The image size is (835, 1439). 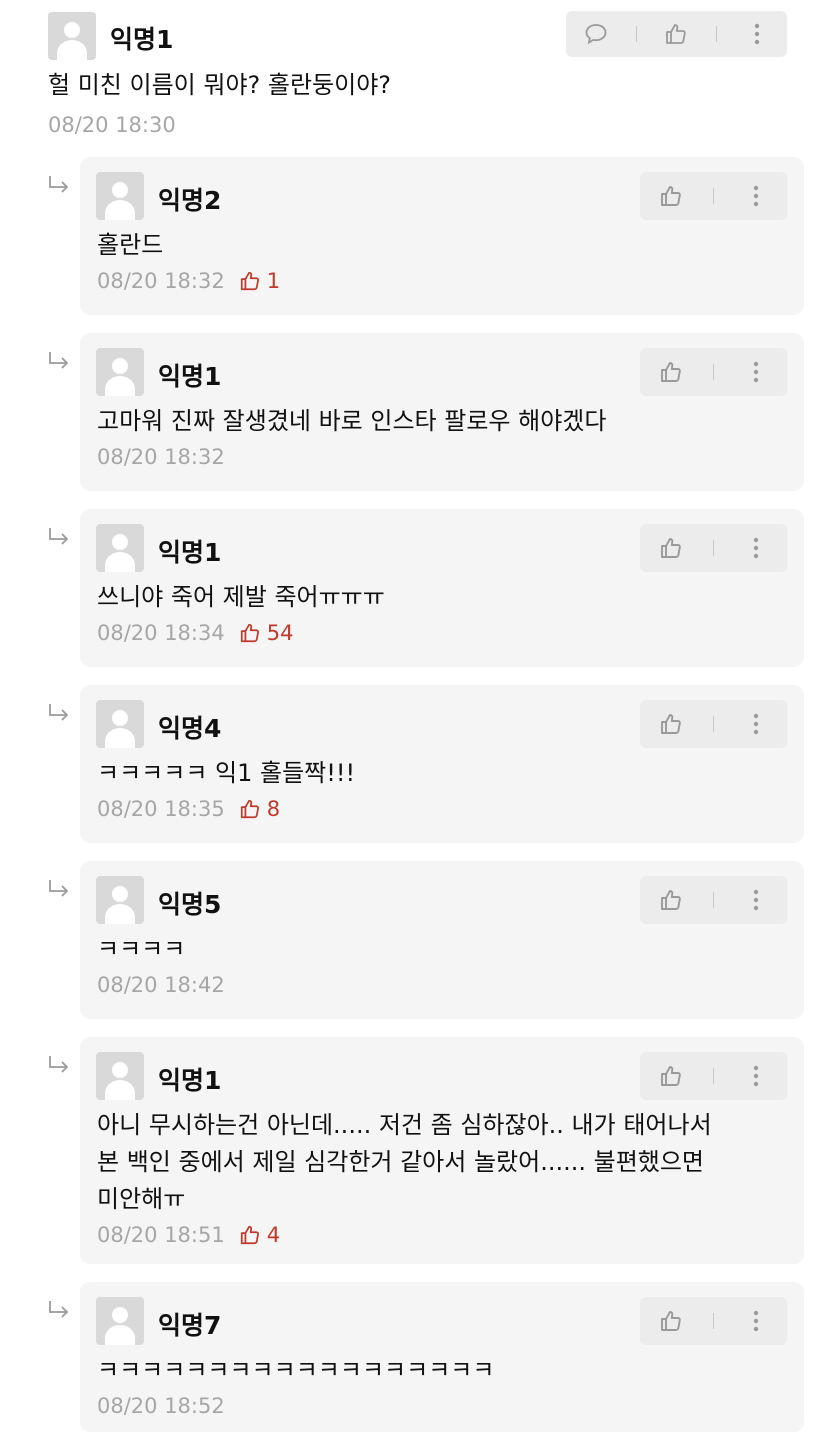 What do you see at coordinates (226, 773) in the screenshot?
I see `reply-text: ㅋㅋㅋㅋㅋ 익1 홀들짝!!!` at bounding box center [226, 773].